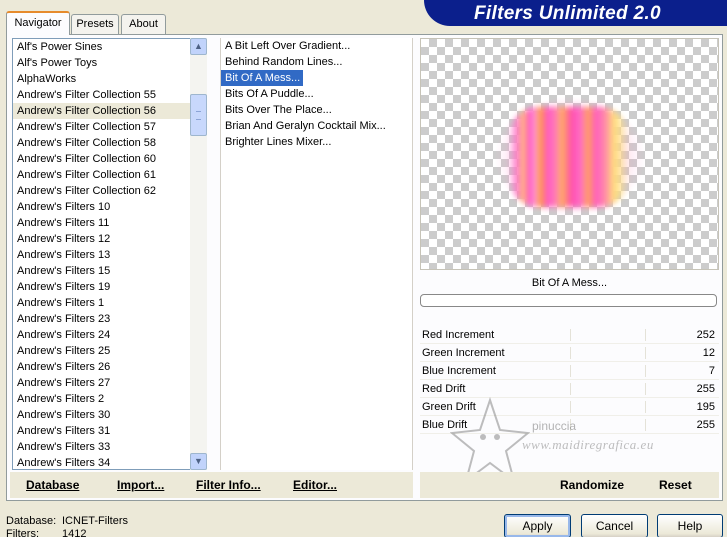  What do you see at coordinates (109, 415) in the screenshot?
I see `category-item: Andrew's Filters 30` at bounding box center [109, 415].